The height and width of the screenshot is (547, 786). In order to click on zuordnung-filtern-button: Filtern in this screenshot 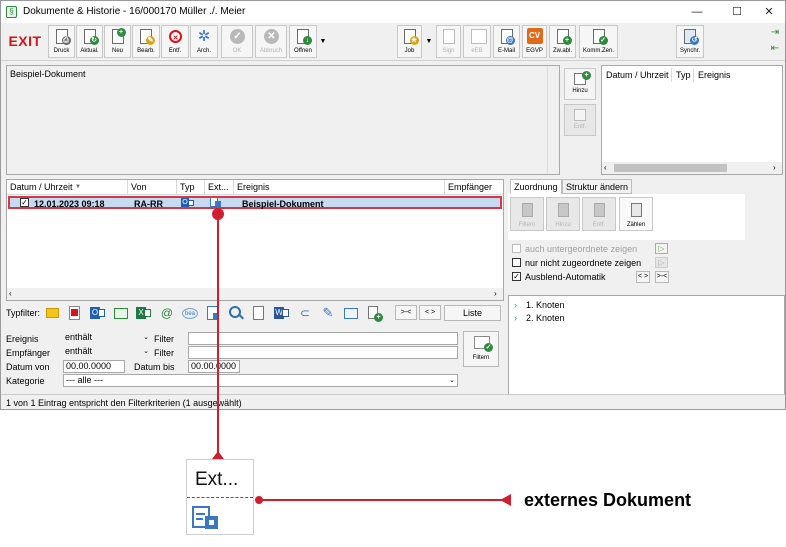, I will do `click(527, 214)`.